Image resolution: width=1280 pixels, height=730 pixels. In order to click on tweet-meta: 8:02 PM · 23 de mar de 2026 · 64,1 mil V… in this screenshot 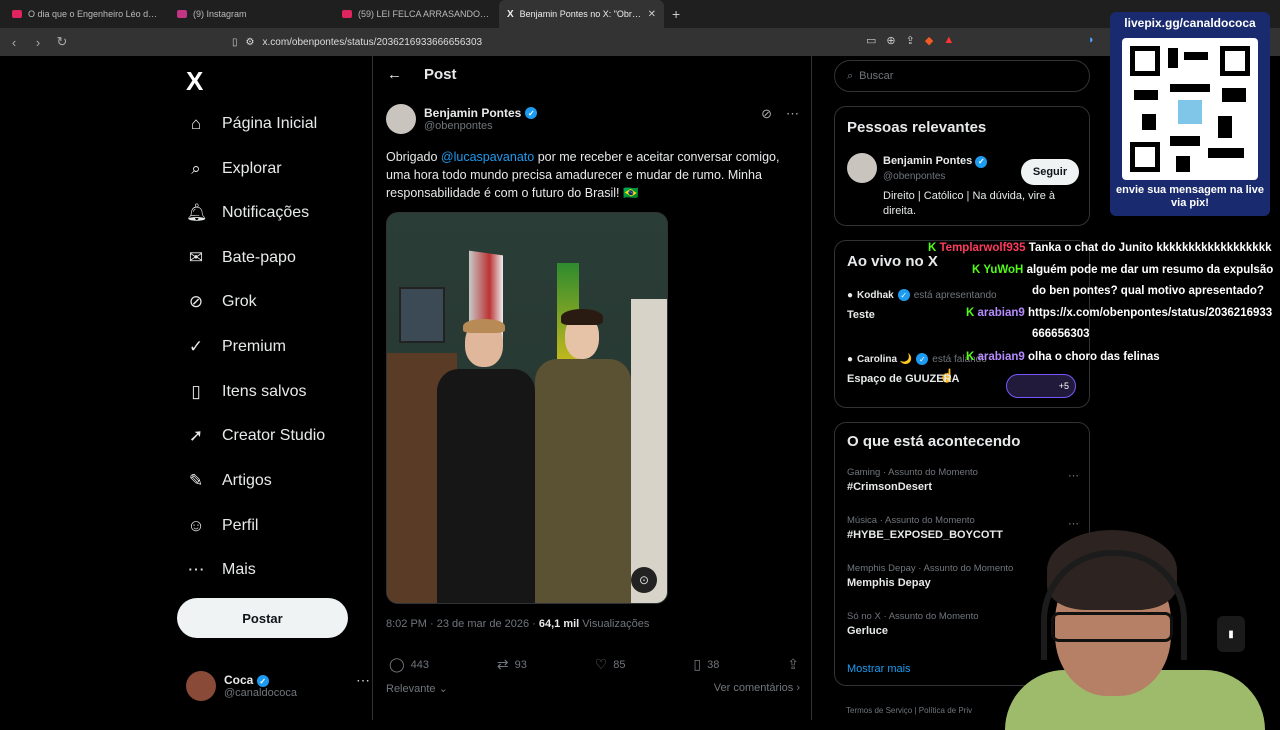, I will do `click(518, 624)`.